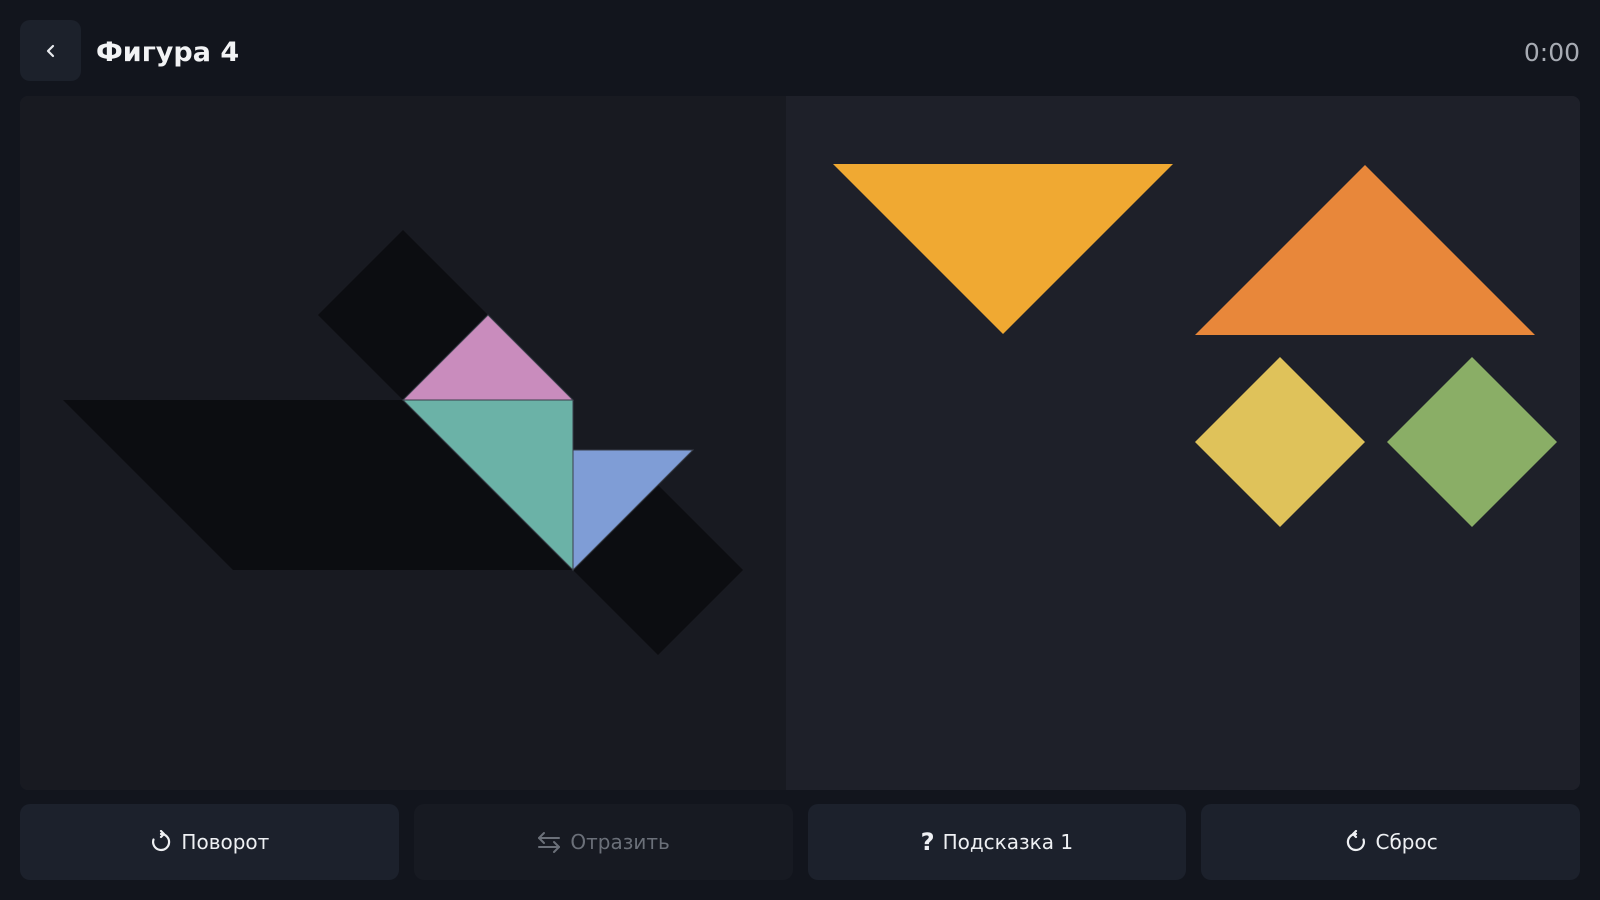  Describe the element at coordinates (620, 842) in the screenshot. I see `flip-label: Отразить` at that location.